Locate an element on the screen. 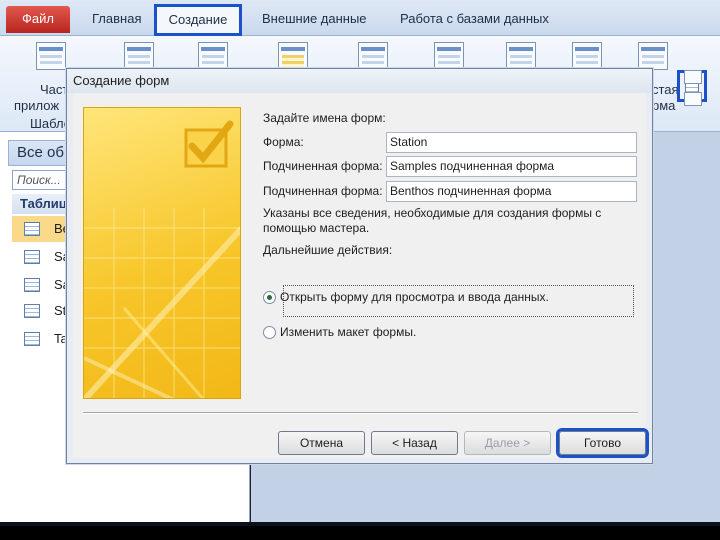 This screenshot has height=540, width=720. application-parts-label-1: Част is located at coordinates (54, 89).